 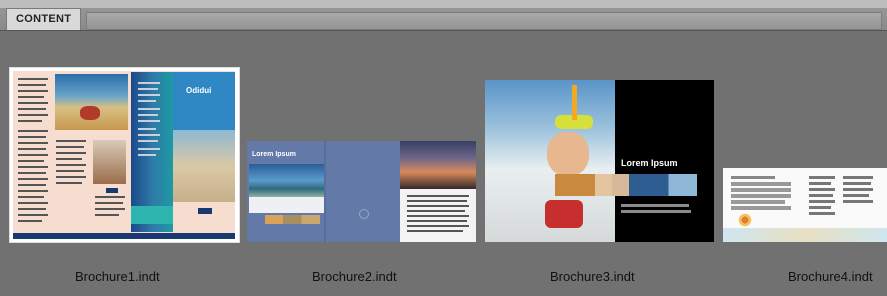 What do you see at coordinates (109, 162) in the screenshot?
I see `family-photo` at bounding box center [109, 162].